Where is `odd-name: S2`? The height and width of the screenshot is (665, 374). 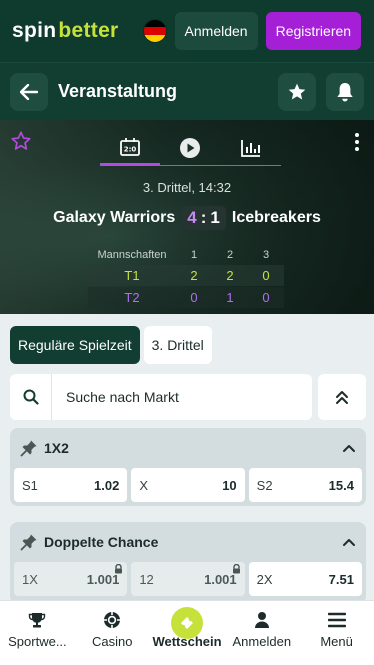
odd-name: S2 is located at coordinates (264, 485).